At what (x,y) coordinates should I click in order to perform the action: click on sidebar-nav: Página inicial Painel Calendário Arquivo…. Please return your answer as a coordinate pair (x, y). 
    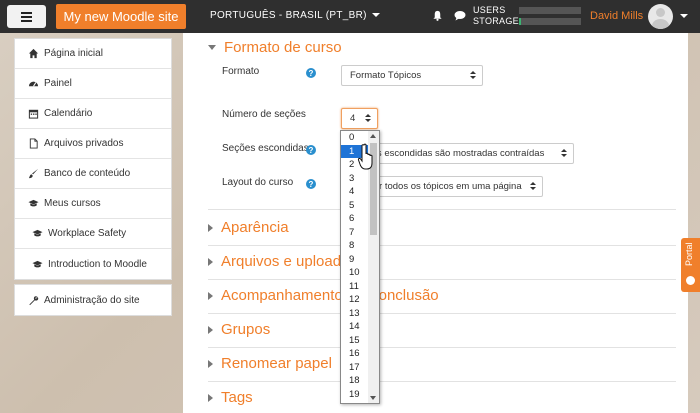
    Looking at the image, I should click on (93, 159).